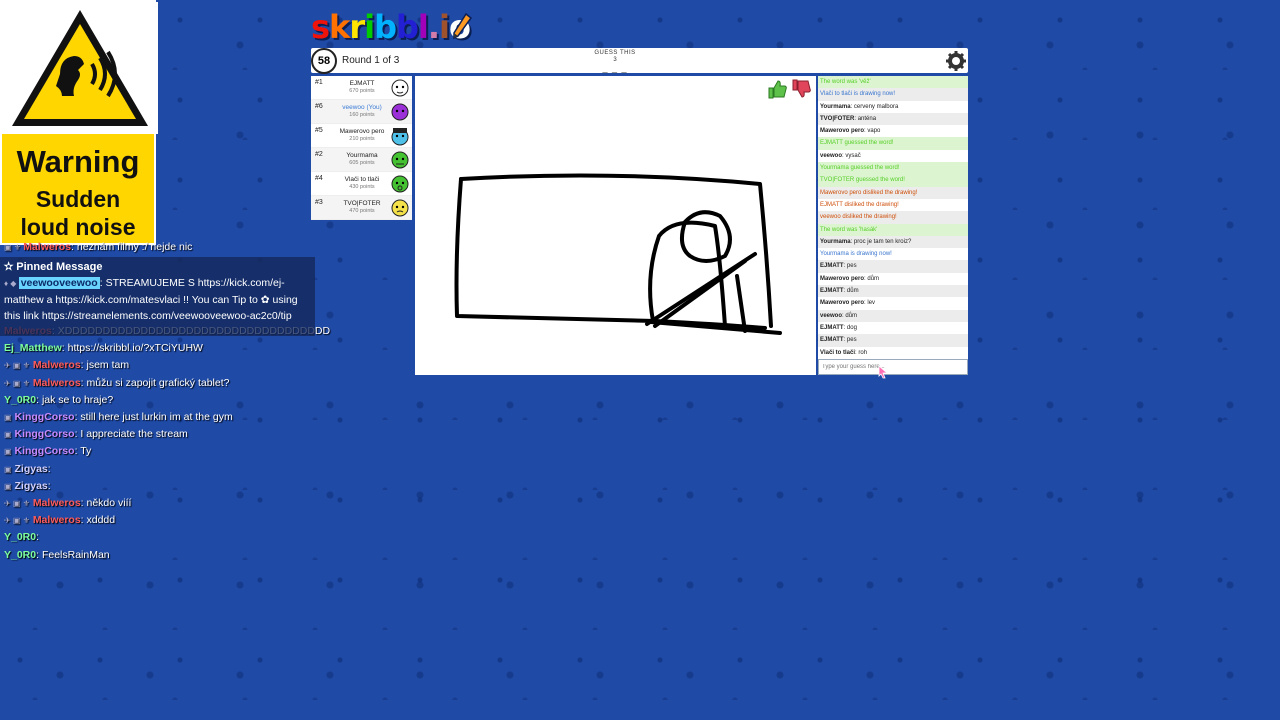 This screenshot has width=1280, height=720. Describe the element at coordinates (362, 203) in the screenshot. I see `player-name: TVO|FOTER` at that location.